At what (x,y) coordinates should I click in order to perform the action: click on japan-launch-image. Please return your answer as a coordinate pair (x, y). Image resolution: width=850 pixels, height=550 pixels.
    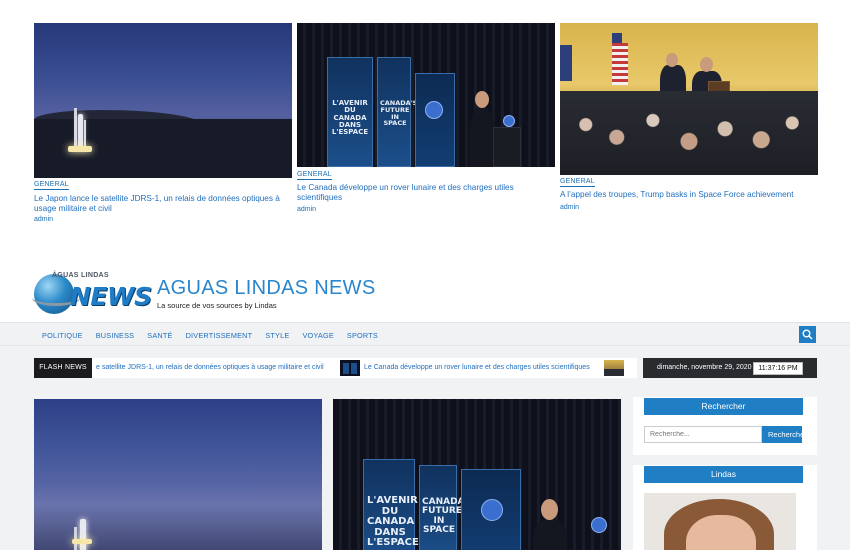
    Looking at the image, I should click on (163, 100).